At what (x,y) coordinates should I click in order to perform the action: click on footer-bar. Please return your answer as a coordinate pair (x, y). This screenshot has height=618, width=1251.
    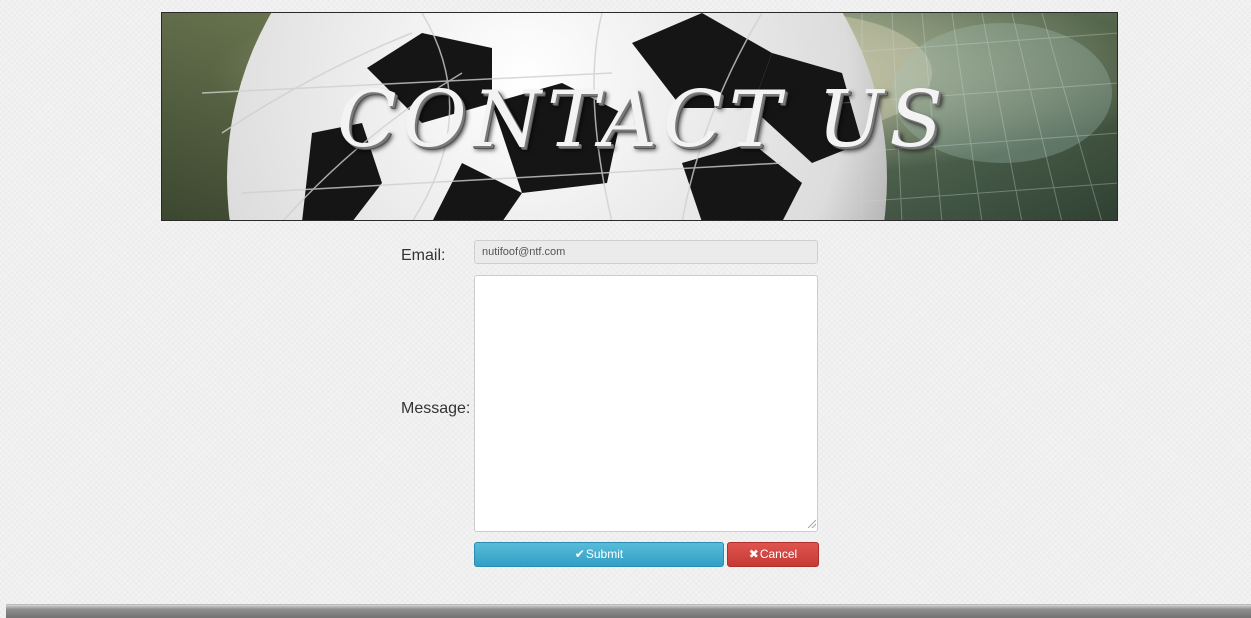
    Looking at the image, I should click on (628, 611).